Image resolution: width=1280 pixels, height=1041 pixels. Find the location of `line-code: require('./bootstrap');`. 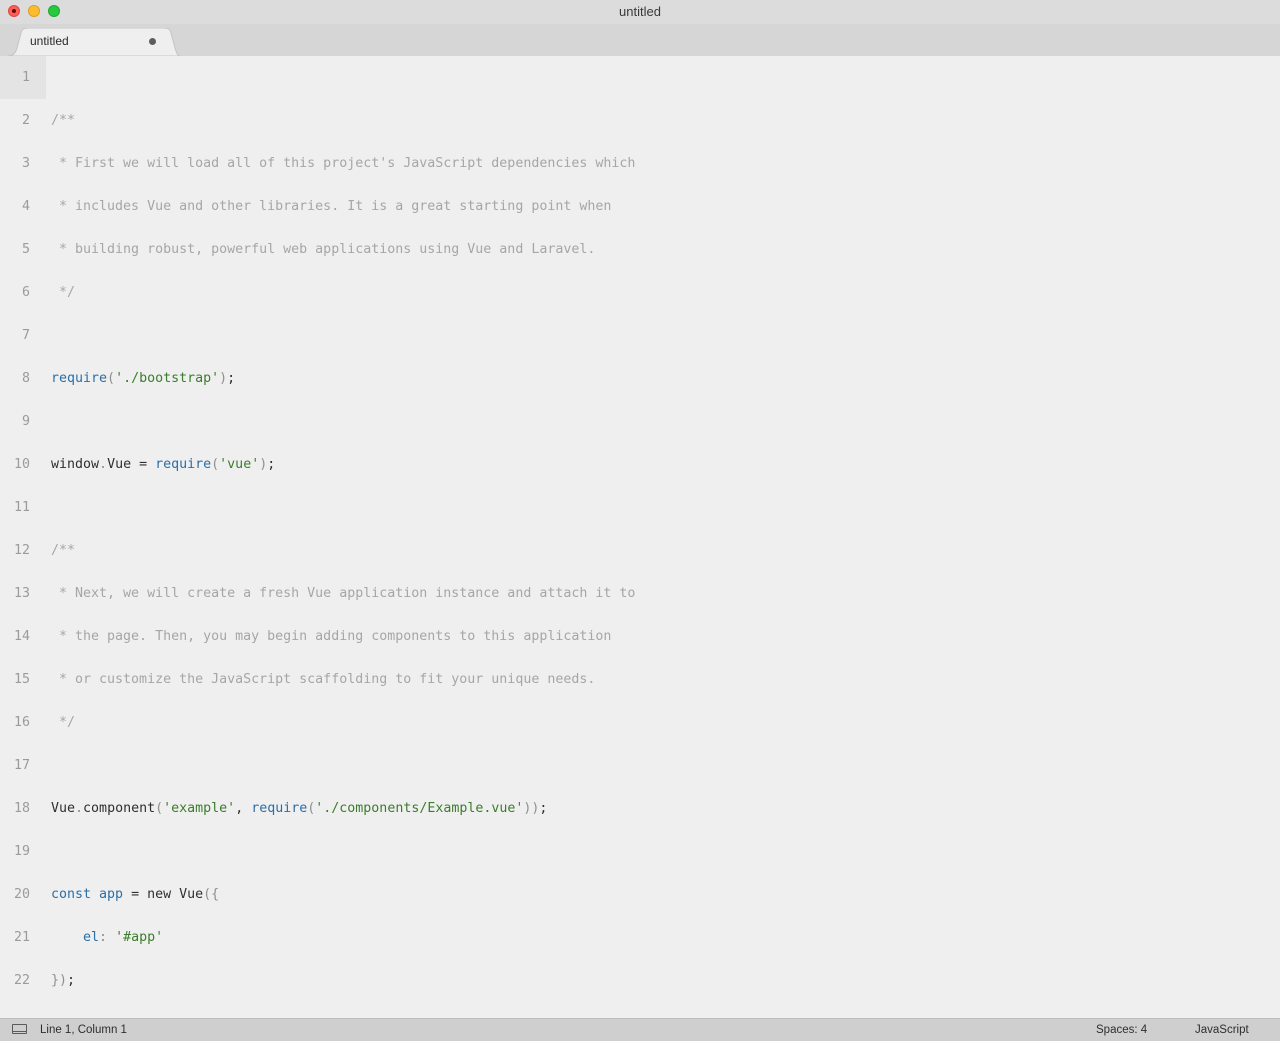

line-code: require('./bootstrap'); is located at coordinates (143, 378).